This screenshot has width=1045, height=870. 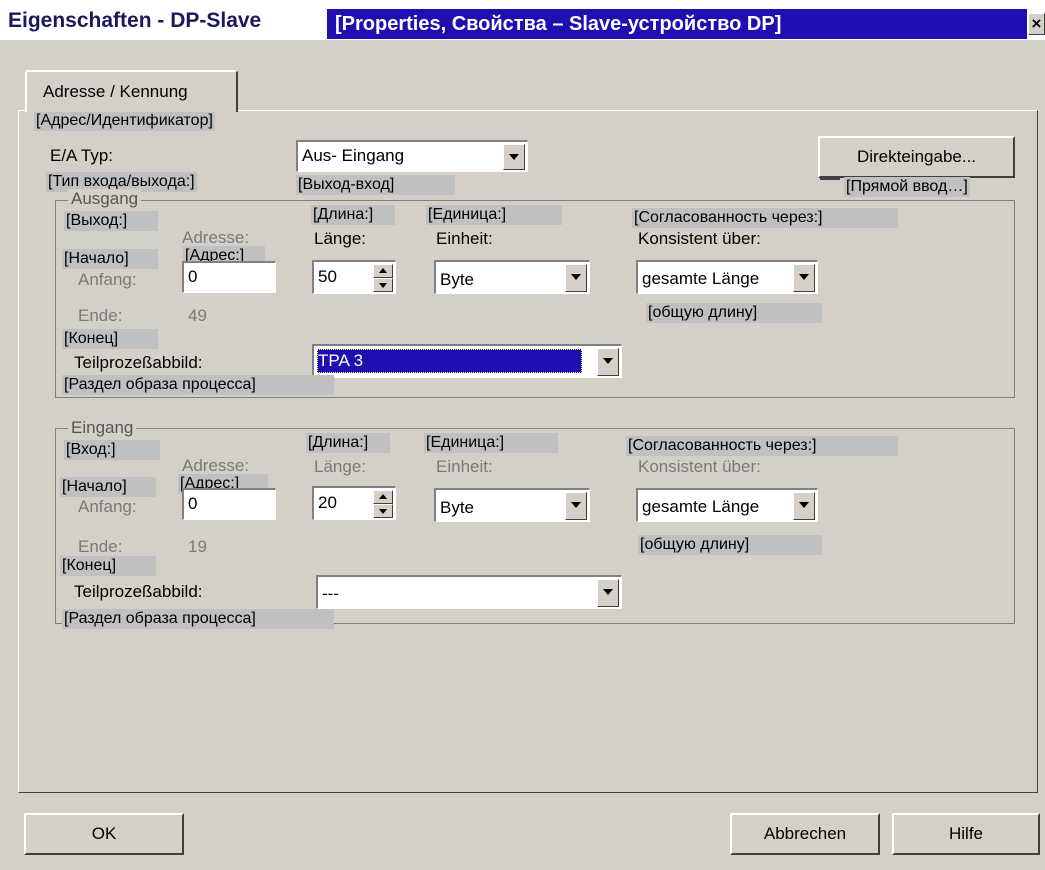 What do you see at coordinates (353, 215) in the screenshot?
I see `output-length-annotation: [Длина:]` at bounding box center [353, 215].